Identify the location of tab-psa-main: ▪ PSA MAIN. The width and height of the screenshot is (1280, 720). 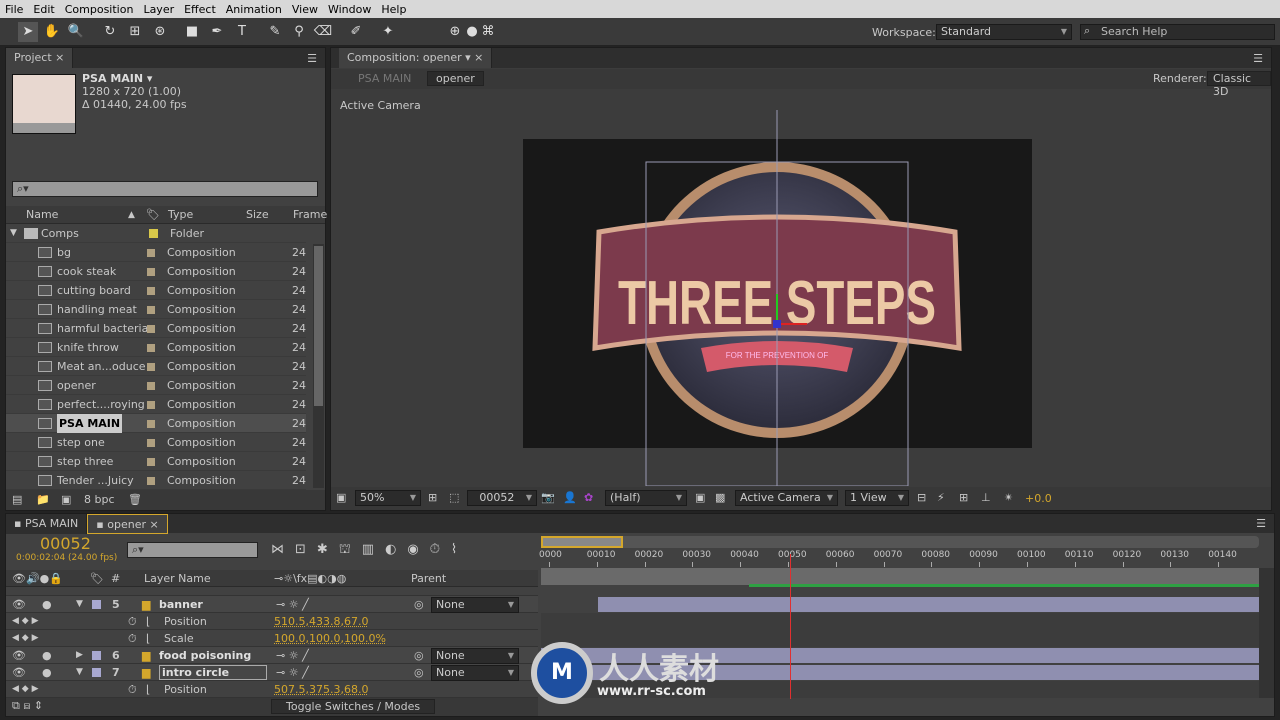
(47, 523).